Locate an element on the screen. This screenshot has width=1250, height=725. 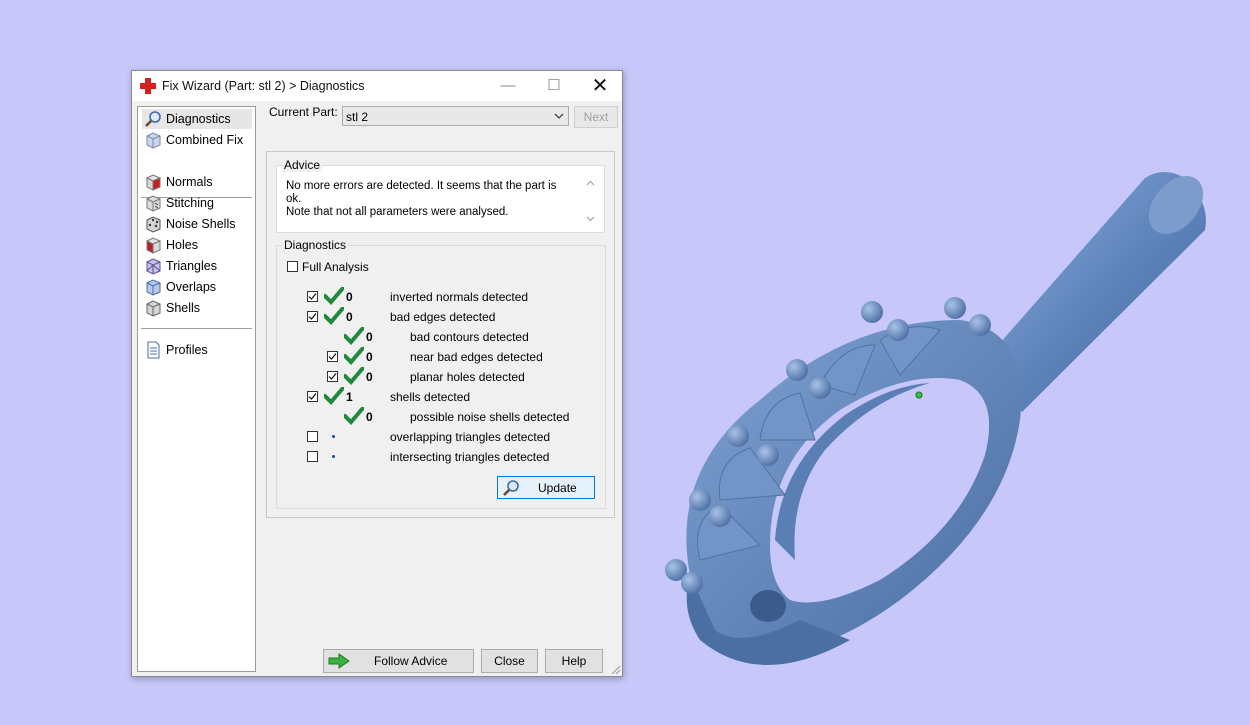
planar-holes-label: planar holes detected is located at coordinates (467, 377).